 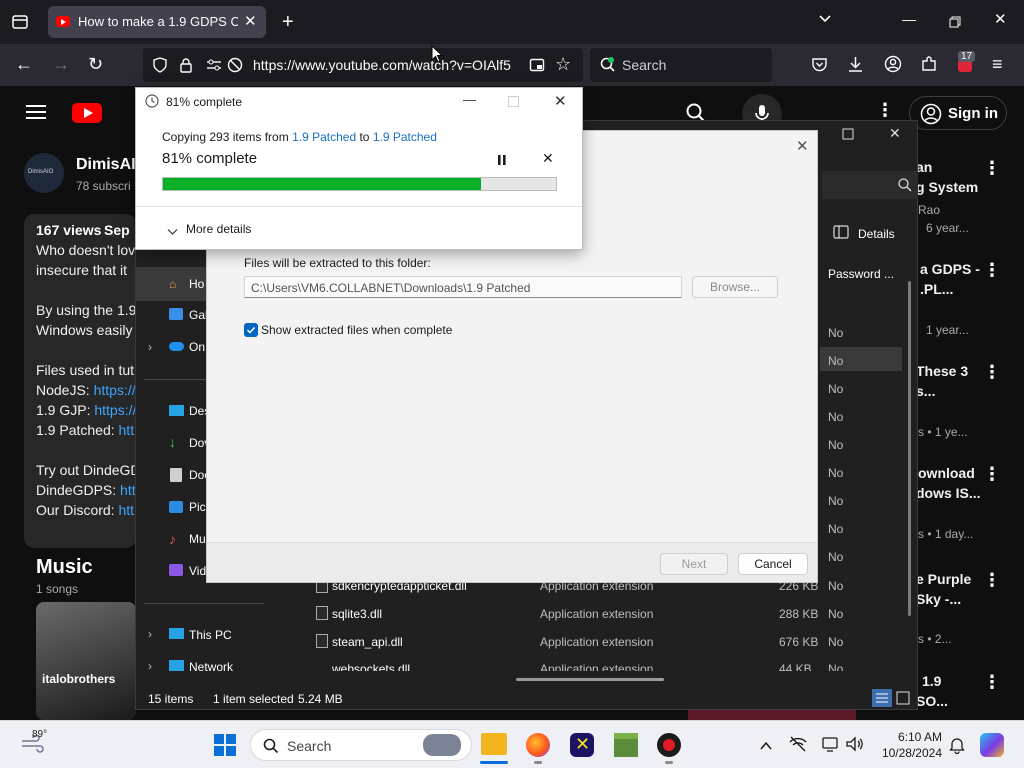 I want to click on progress-close-icon: ✕, so click(x=560, y=101).